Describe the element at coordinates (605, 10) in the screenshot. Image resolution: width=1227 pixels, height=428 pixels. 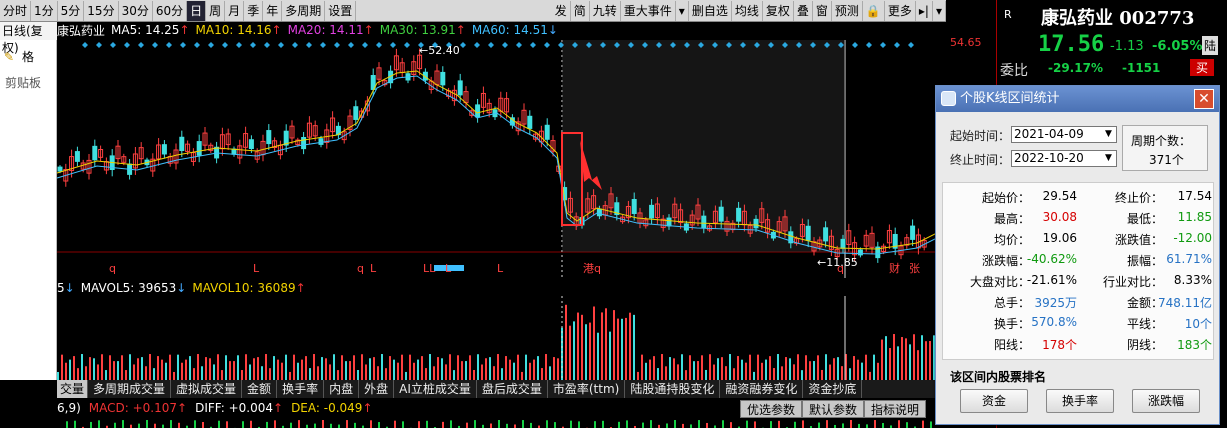
I see `toolbar-item: 九转` at that location.